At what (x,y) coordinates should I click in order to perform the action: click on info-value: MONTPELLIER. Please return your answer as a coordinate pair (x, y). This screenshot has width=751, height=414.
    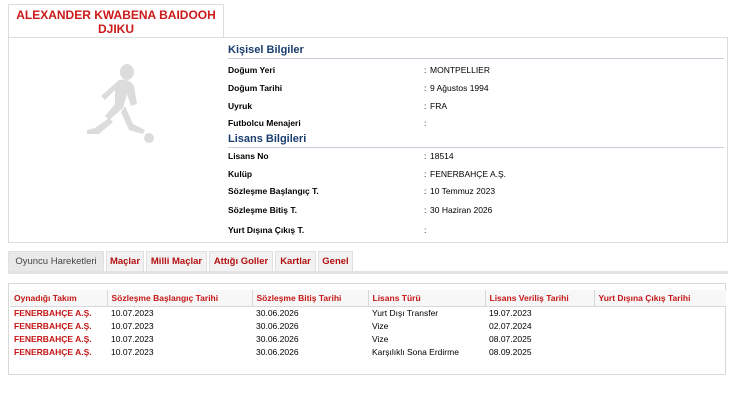
    Looking at the image, I should click on (460, 70).